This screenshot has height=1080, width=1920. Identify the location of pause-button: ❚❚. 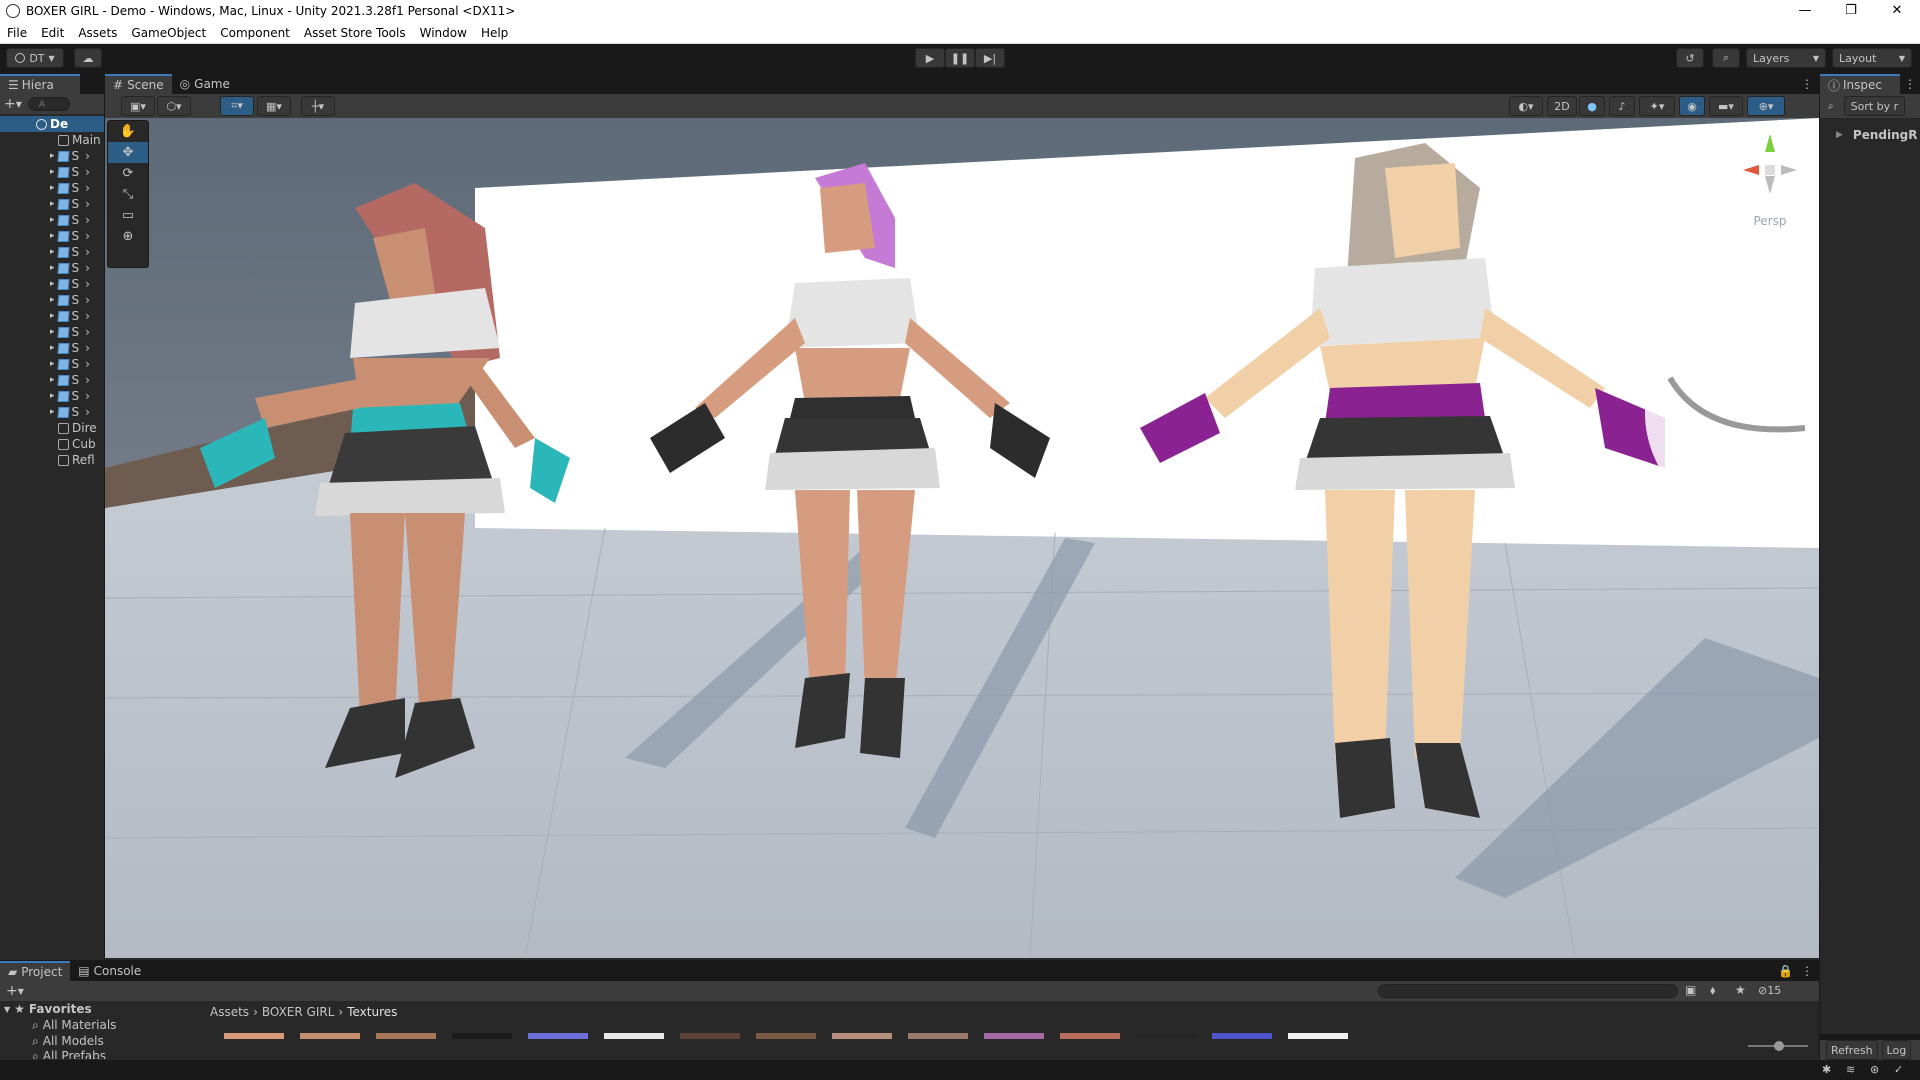
(960, 58).